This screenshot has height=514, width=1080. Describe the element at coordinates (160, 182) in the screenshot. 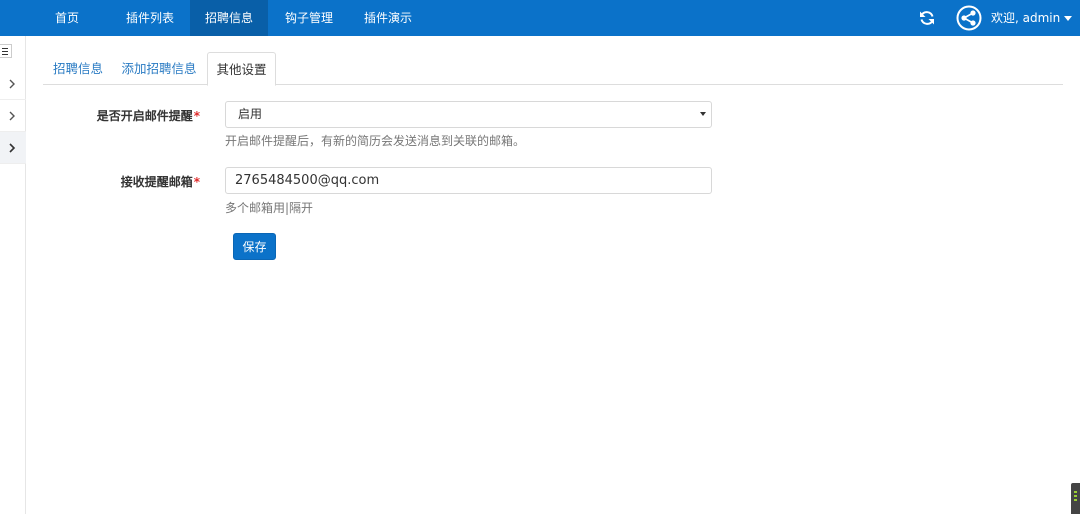

I see `receive-email-label: 接收提醒邮箱*` at that location.